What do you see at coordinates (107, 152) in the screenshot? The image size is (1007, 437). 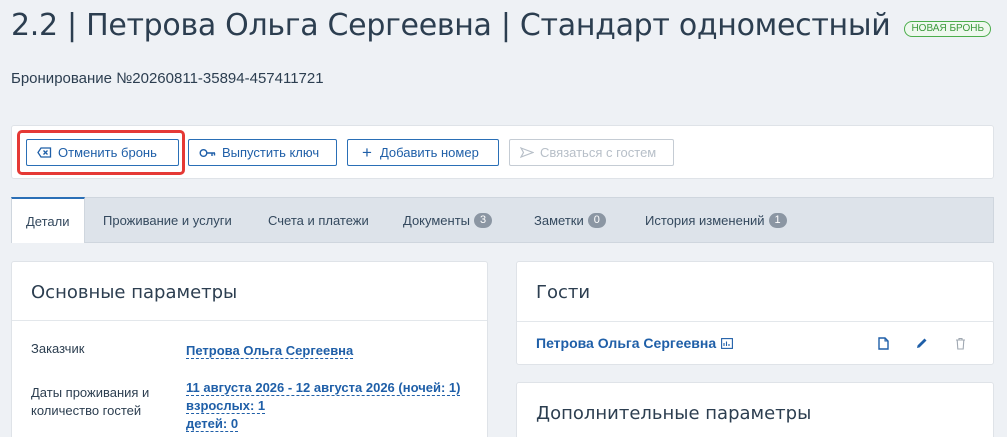 I see `cancel-booking-label: Отменить бронь` at bounding box center [107, 152].